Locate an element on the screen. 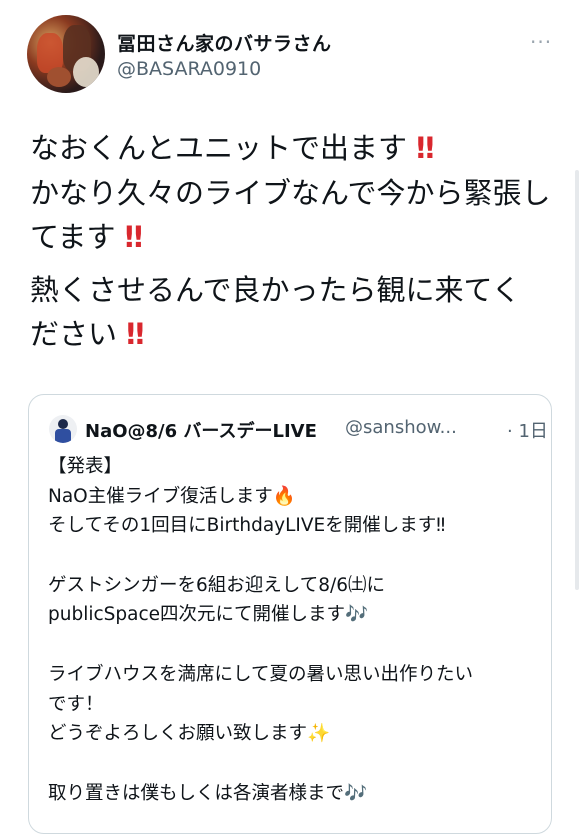 The height and width of the screenshot is (834, 582). tweet-line: かなり久々のライブなんで今から緊張し is located at coordinates (290, 193).